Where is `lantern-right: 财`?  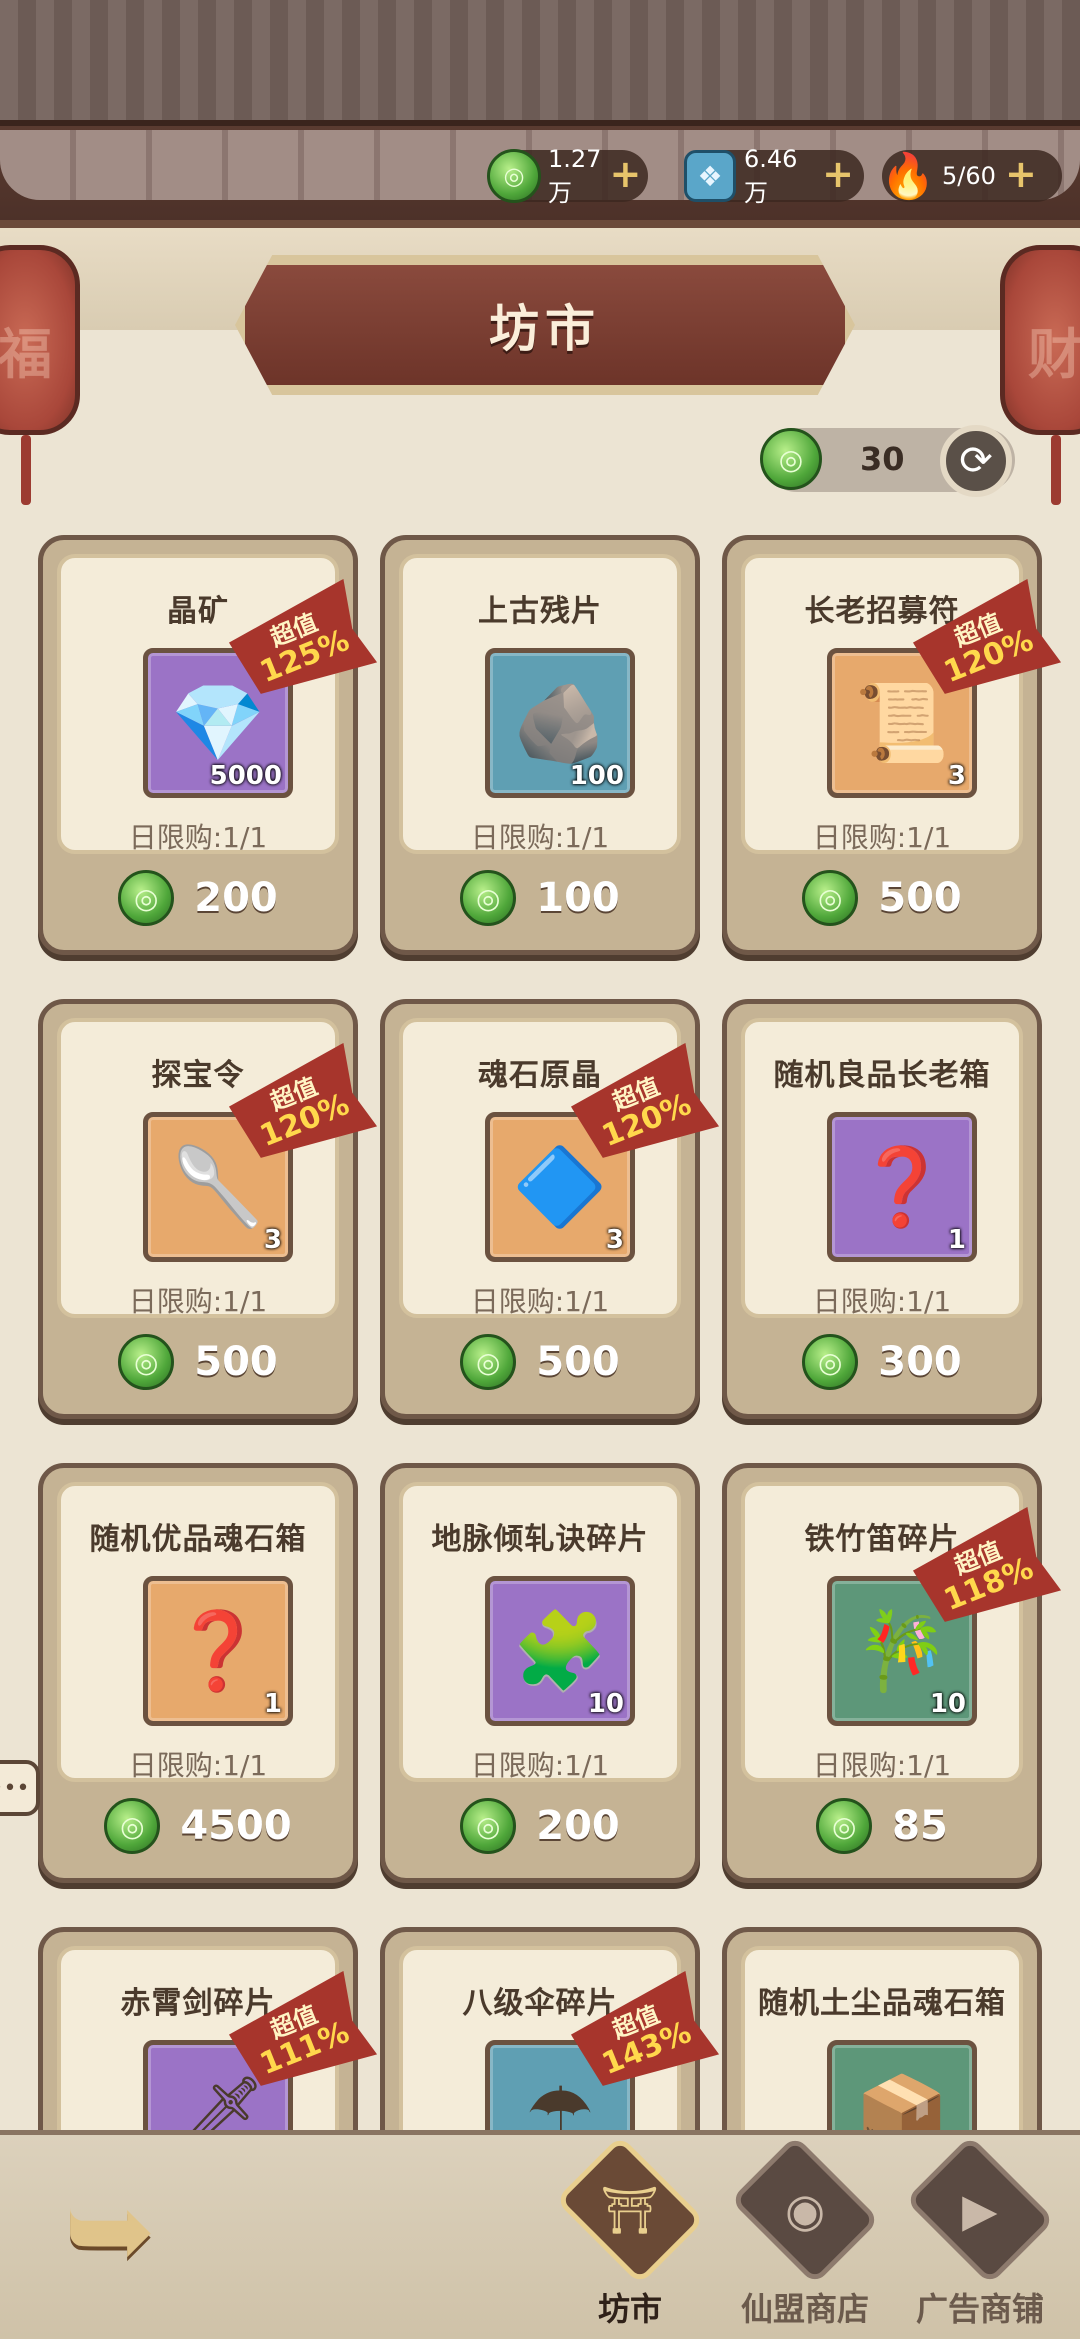 lantern-right: 财 is located at coordinates (1040, 375).